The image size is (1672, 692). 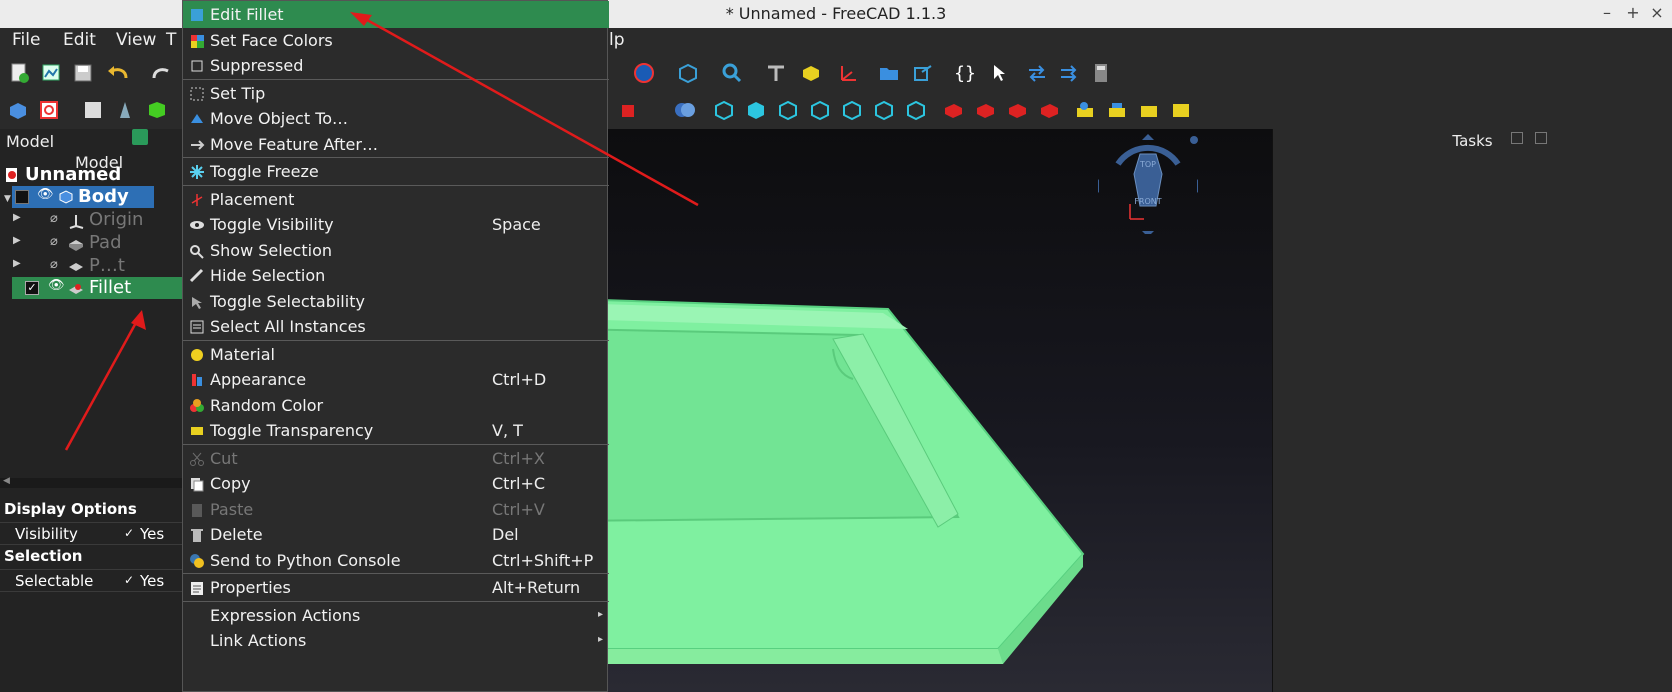 I want to click on annotation-arrowhead, so click(x=361, y=19).